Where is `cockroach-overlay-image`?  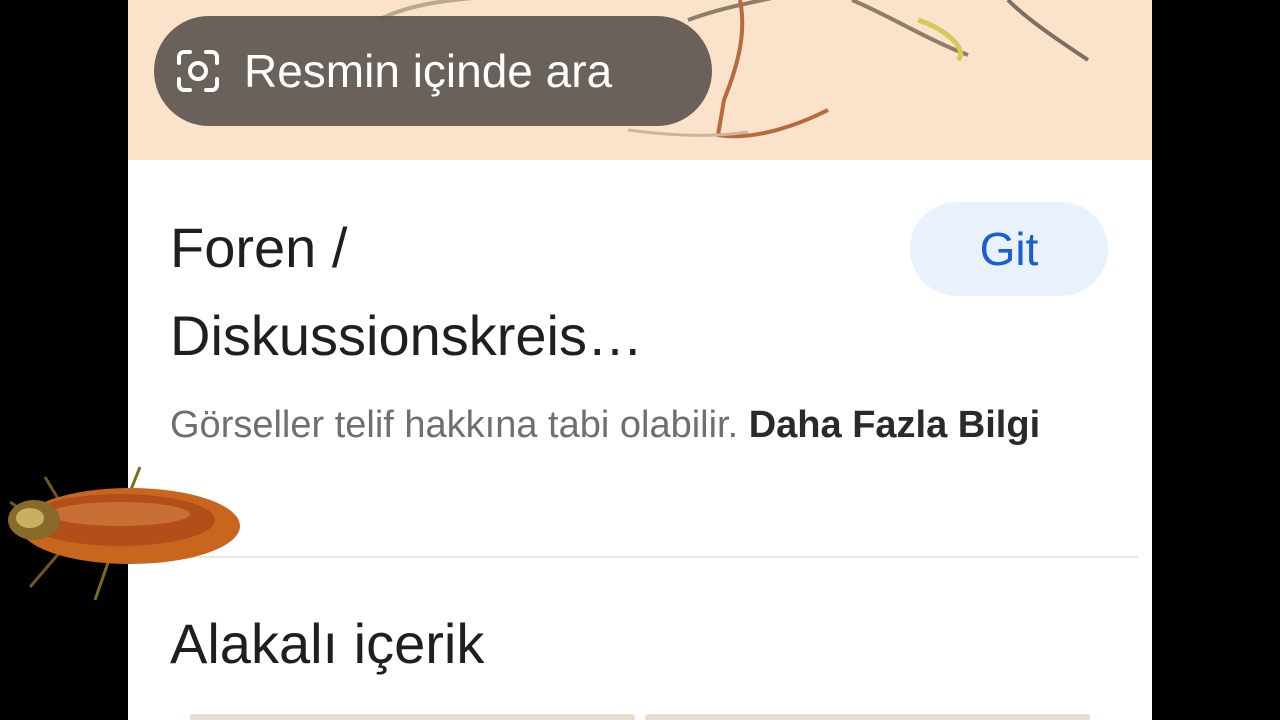
cockroach-overlay-image is located at coordinates (124, 533).